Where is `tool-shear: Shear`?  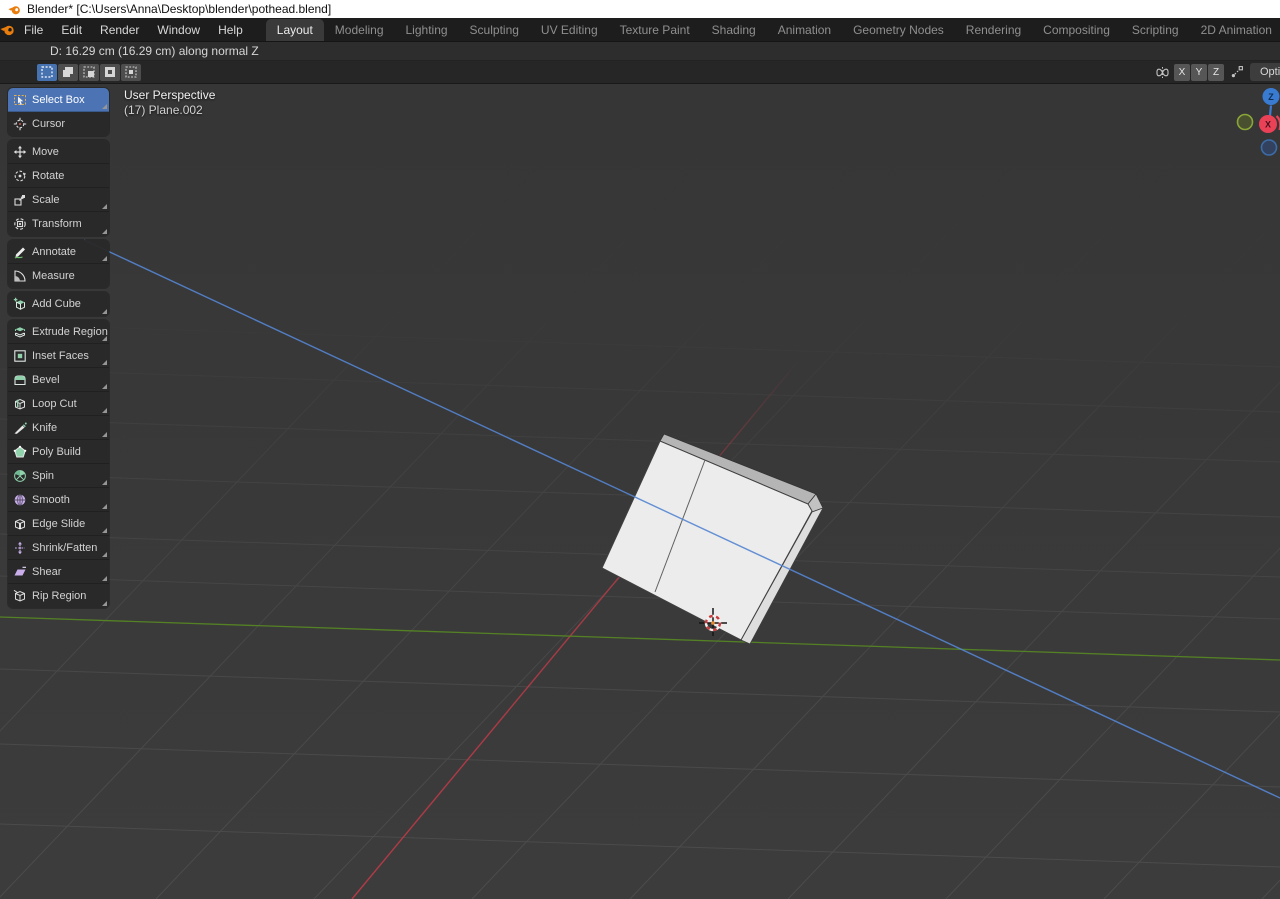
tool-shear: Shear is located at coordinates (58, 572).